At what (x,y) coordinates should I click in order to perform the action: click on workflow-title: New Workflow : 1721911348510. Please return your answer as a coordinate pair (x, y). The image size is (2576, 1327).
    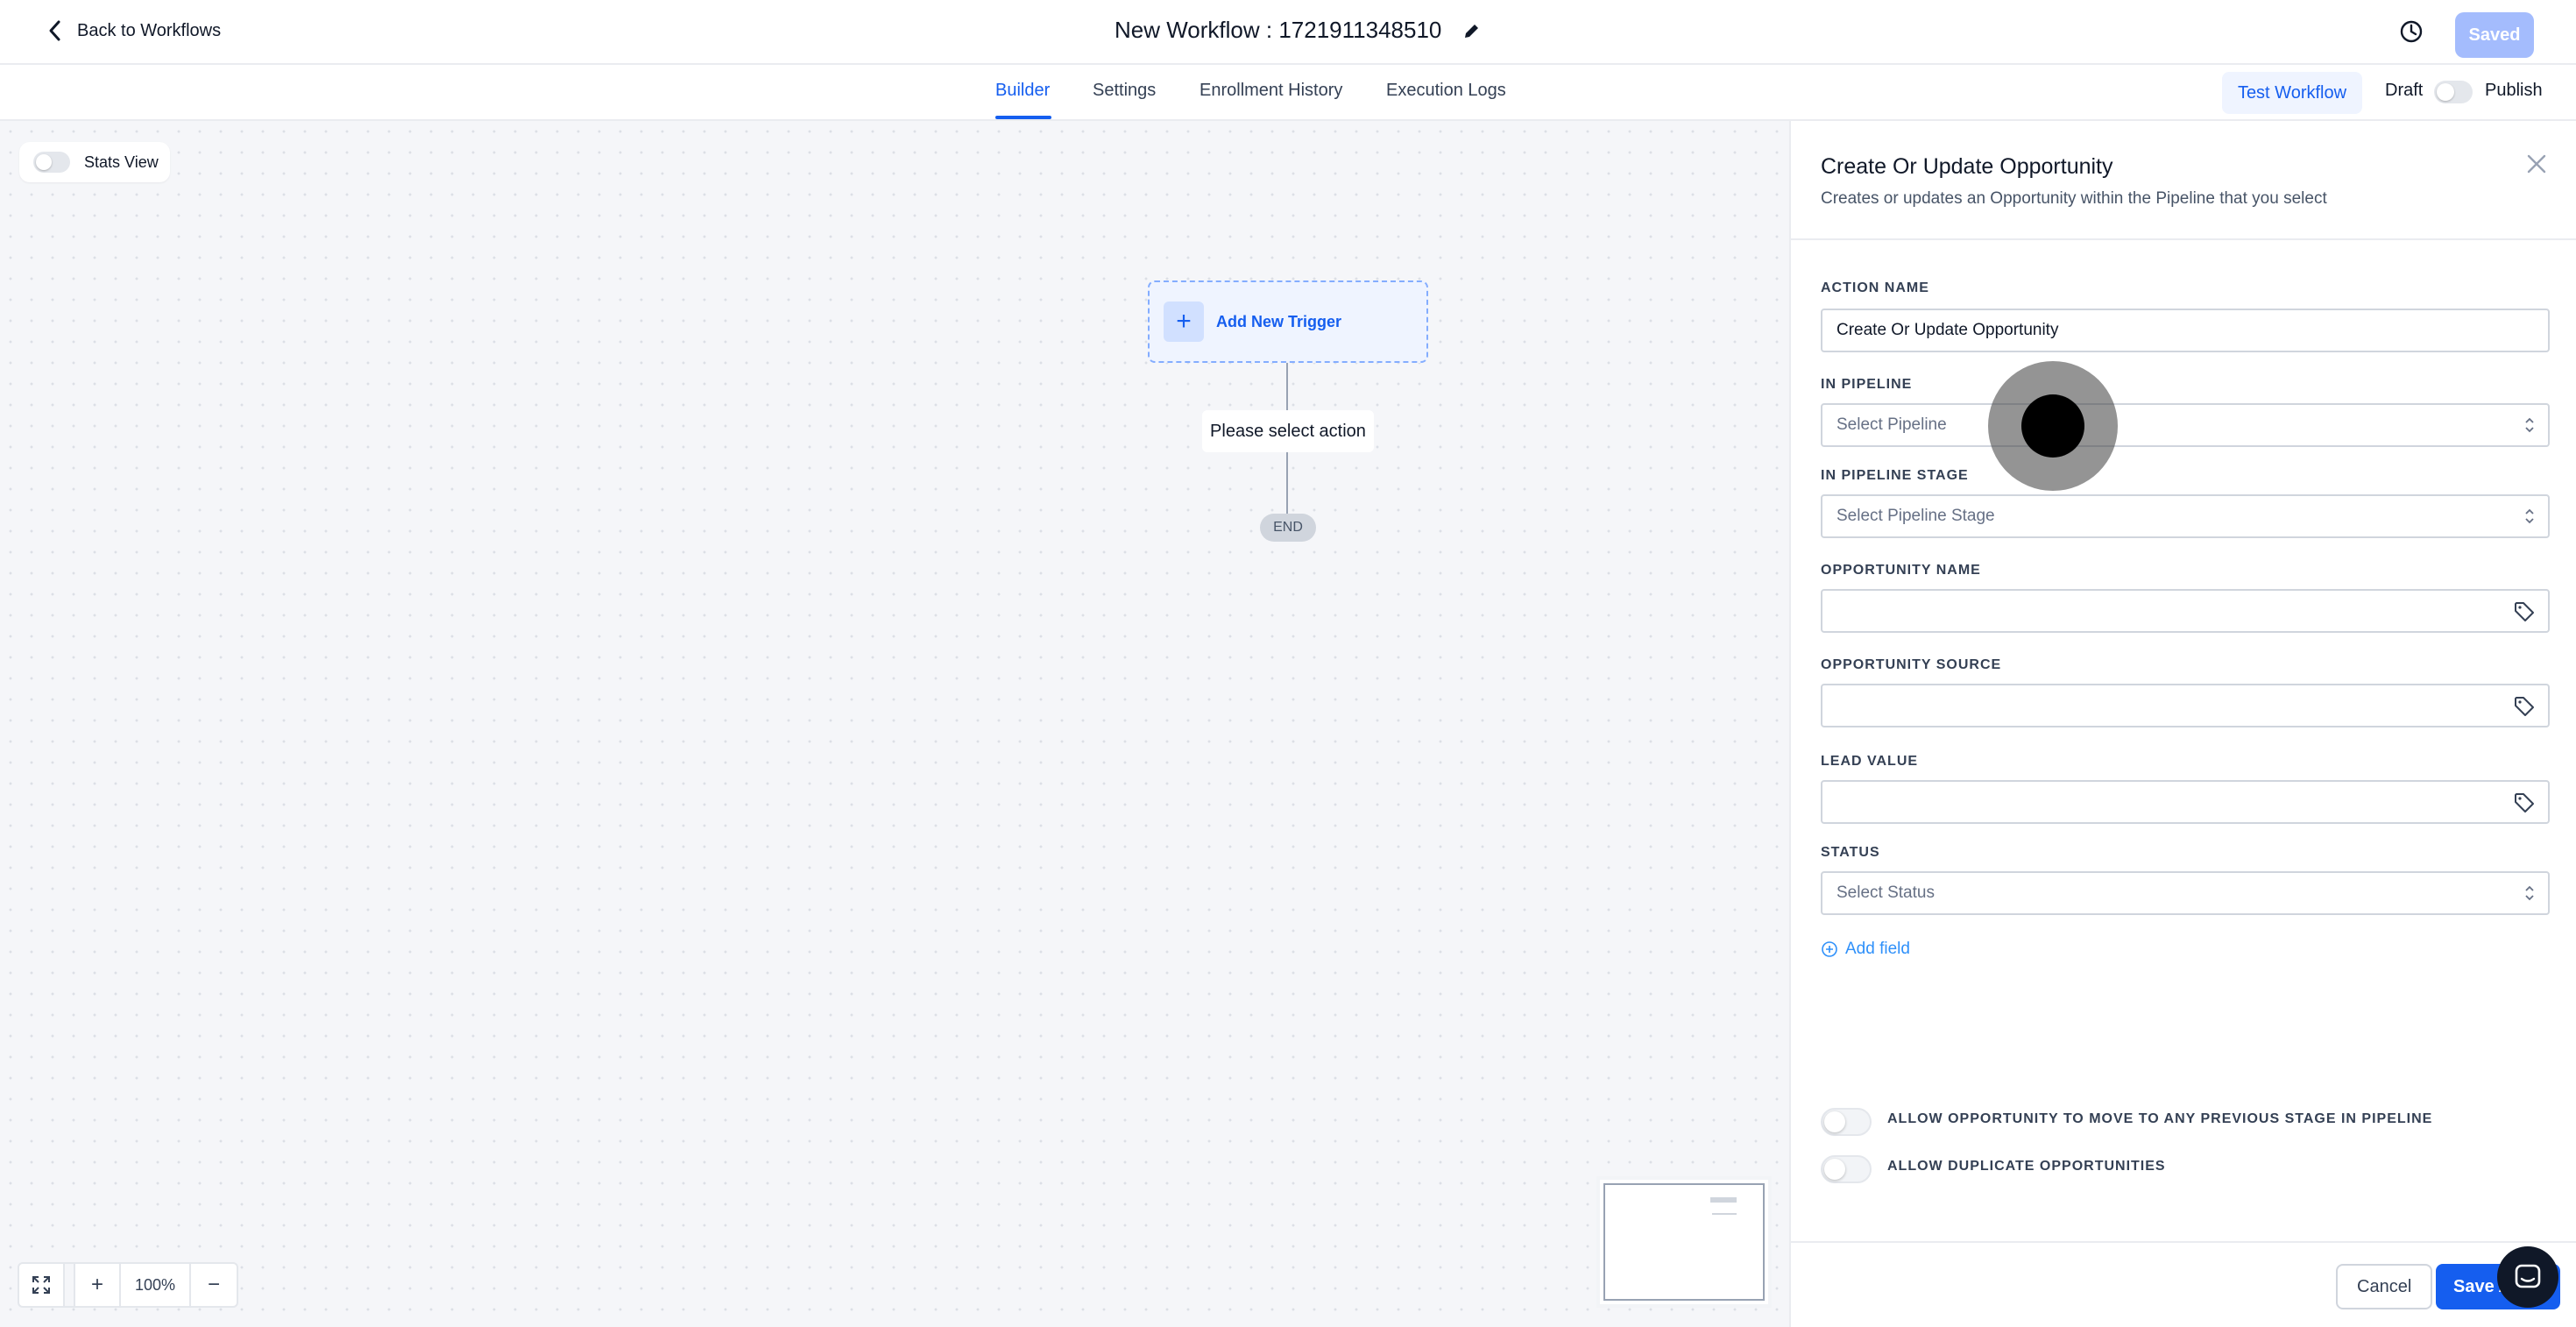
    Looking at the image, I should click on (1298, 30).